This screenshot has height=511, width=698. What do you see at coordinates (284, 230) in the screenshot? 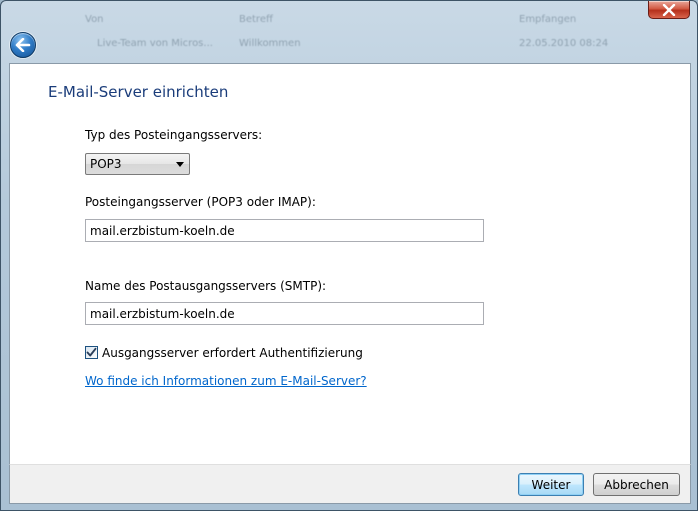
I see `incoming-server-input: mail.erzbistum-koeln.de` at bounding box center [284, 230].